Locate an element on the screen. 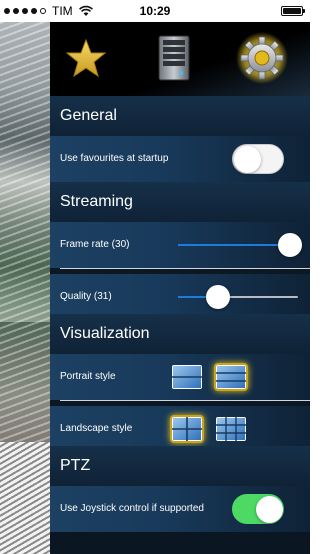 This screenshot has width=320, height=554. joystick-toggle is located at coordinates (258, 509).